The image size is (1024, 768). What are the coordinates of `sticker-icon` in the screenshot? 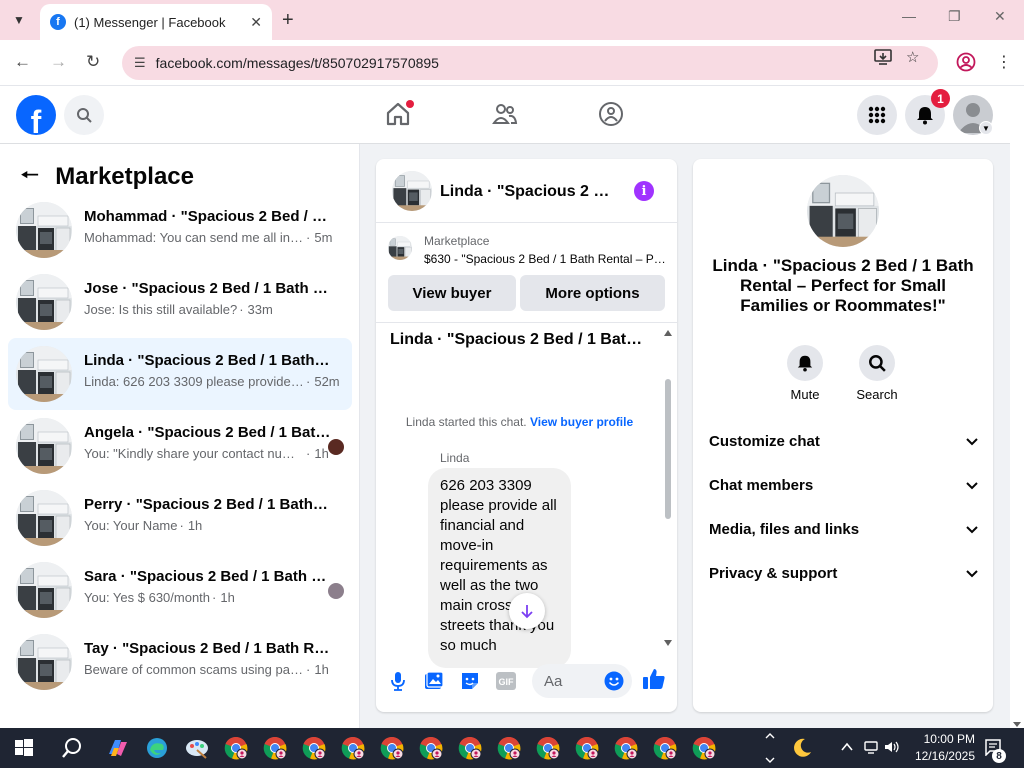 It's located at (470, 681).